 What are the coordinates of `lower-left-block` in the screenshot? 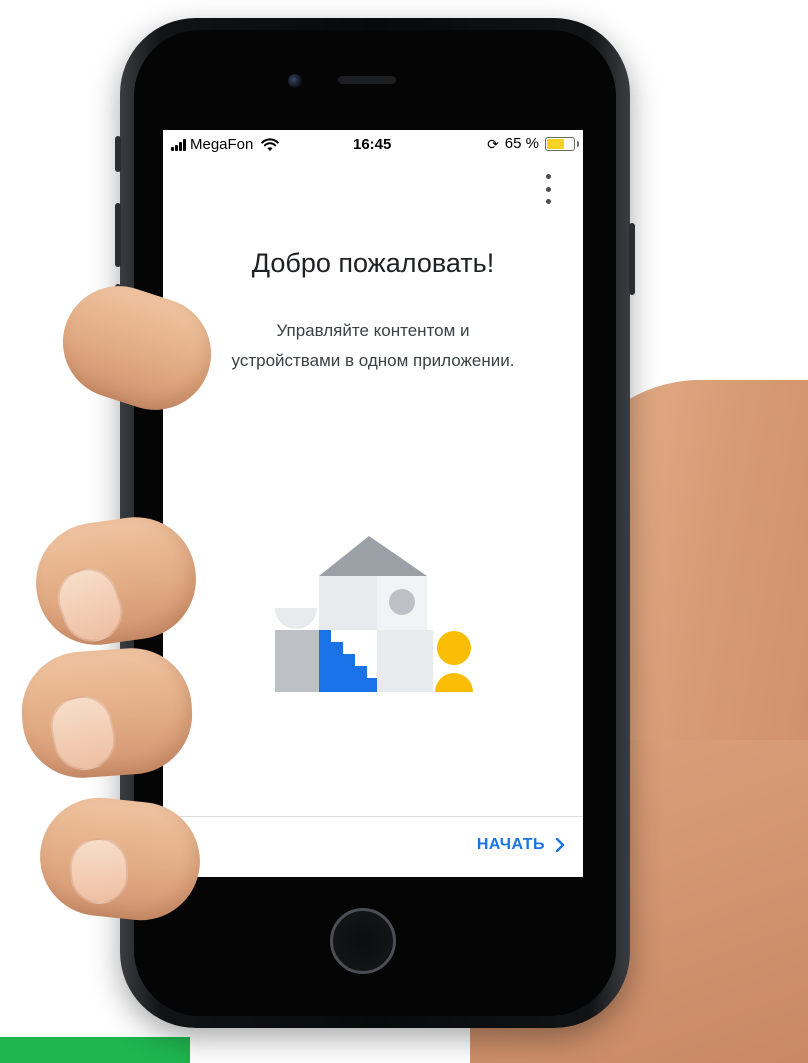 It's located at (297, 661).